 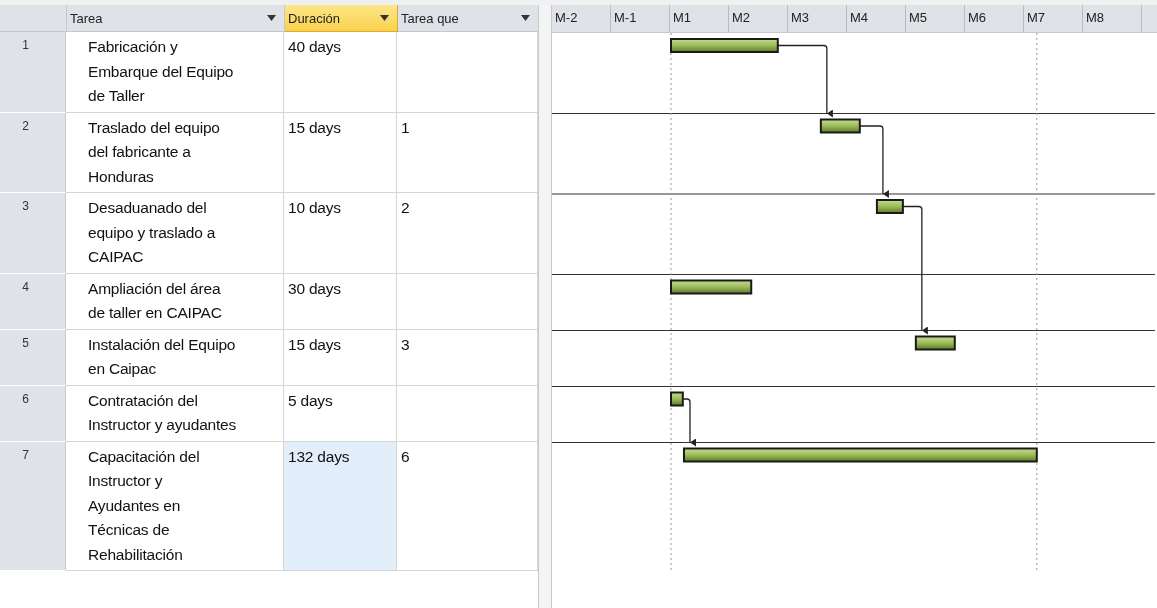 I want to click on task-name-cell: Contratación del Instructor y ayudantes, so click(x=175, y=413).